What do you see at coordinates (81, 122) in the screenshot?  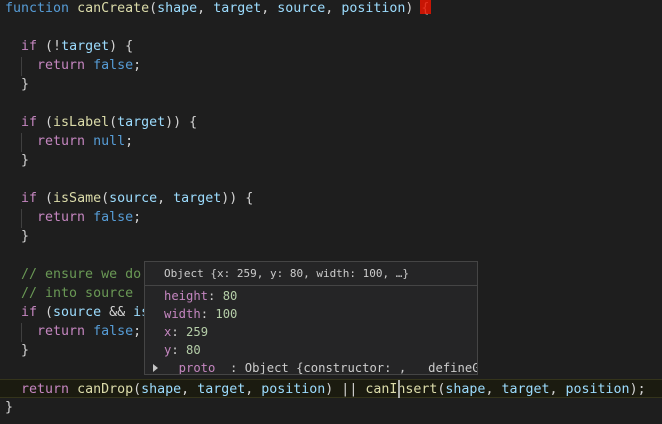 I see `code-token: isLabel` at bounding box center [81, 122].